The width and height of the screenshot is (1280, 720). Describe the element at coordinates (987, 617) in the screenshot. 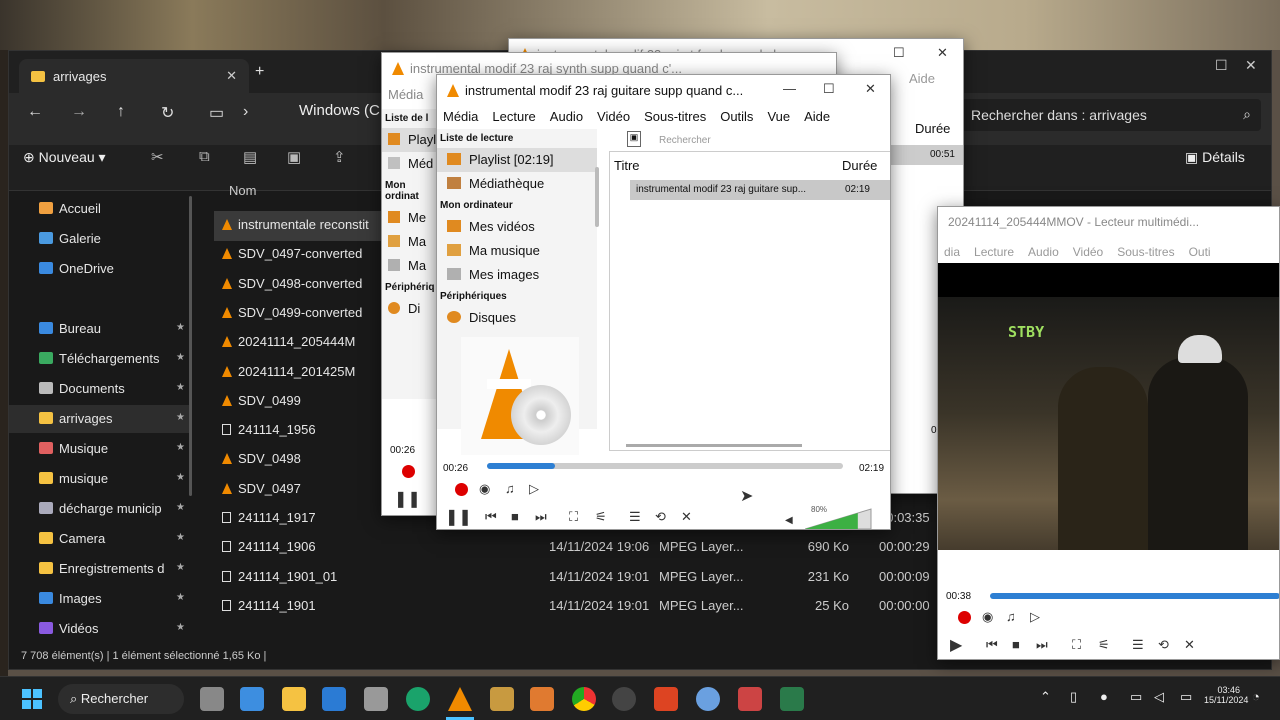

I see `video-snapshot-button: ◉` at that location.